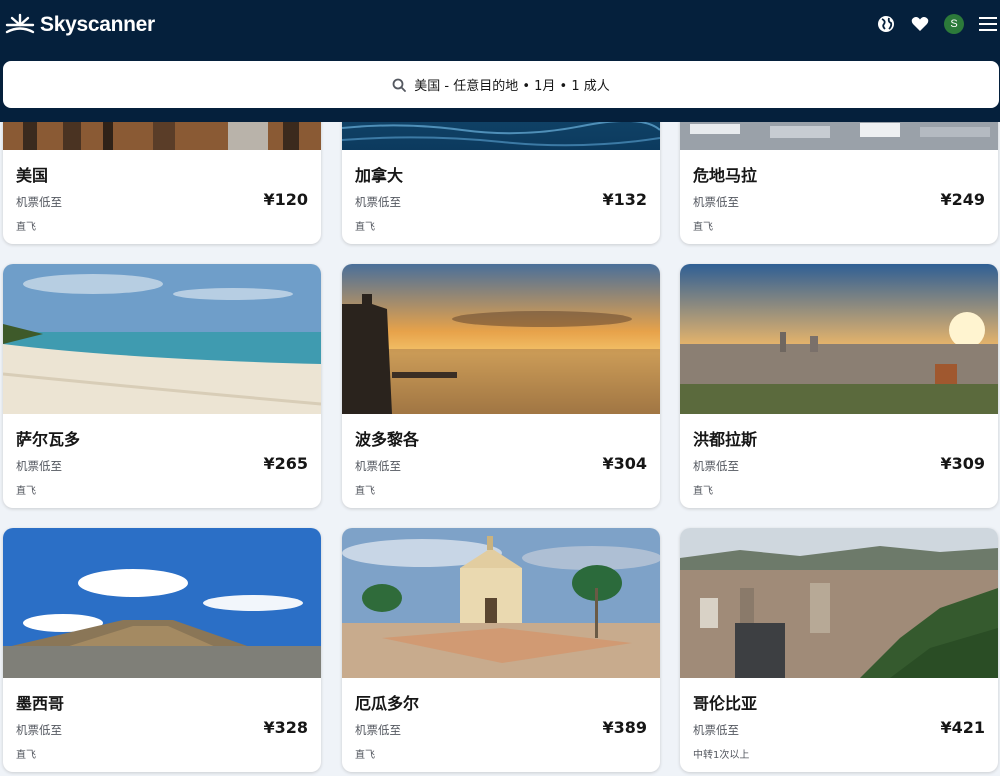 Image resolution: width=1000 pixels, height=776 pixels. I want to click on search-summary-button: 美国 - 任意目的地 • 1月 • 1 成人, so click(501, 84).